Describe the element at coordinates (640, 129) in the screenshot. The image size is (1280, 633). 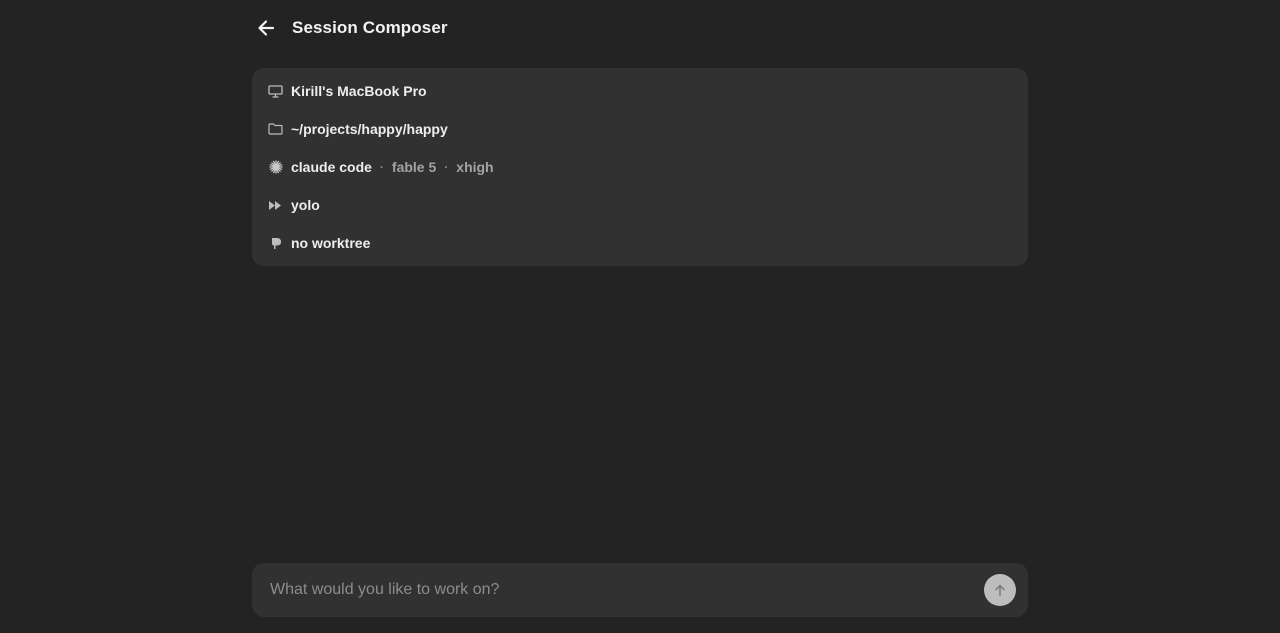
I see `path-selector: ~/projects/happy/happy` at that location.